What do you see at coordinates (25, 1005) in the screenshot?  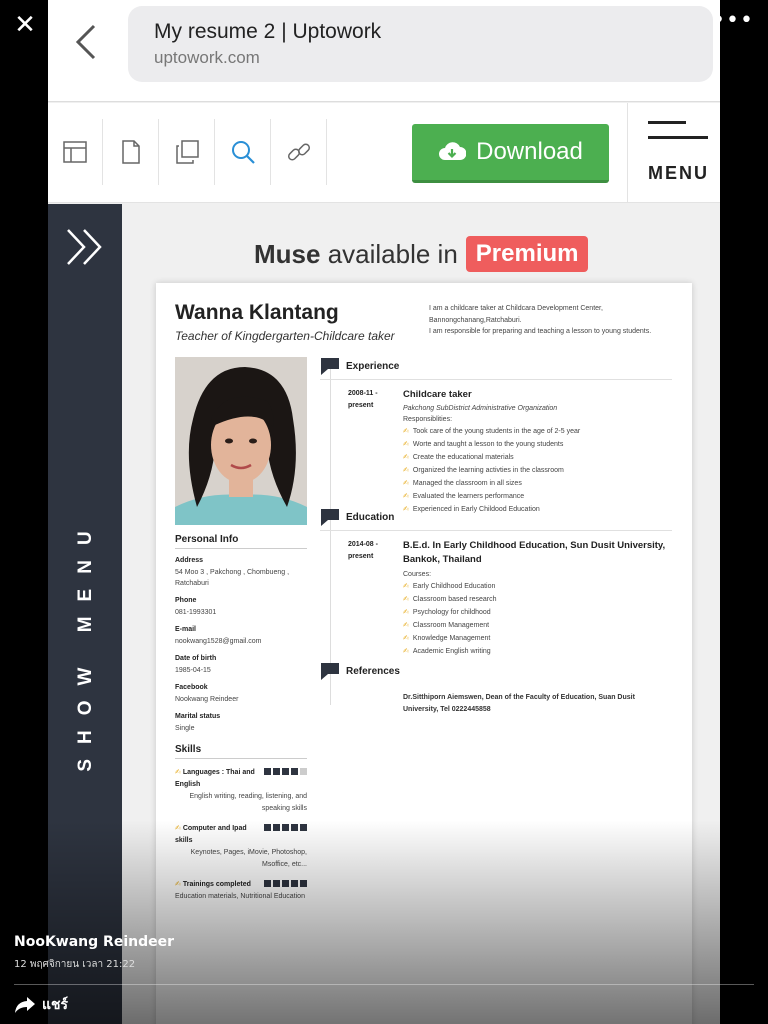 I see `share-icon` at bounding box center [25, 1005].